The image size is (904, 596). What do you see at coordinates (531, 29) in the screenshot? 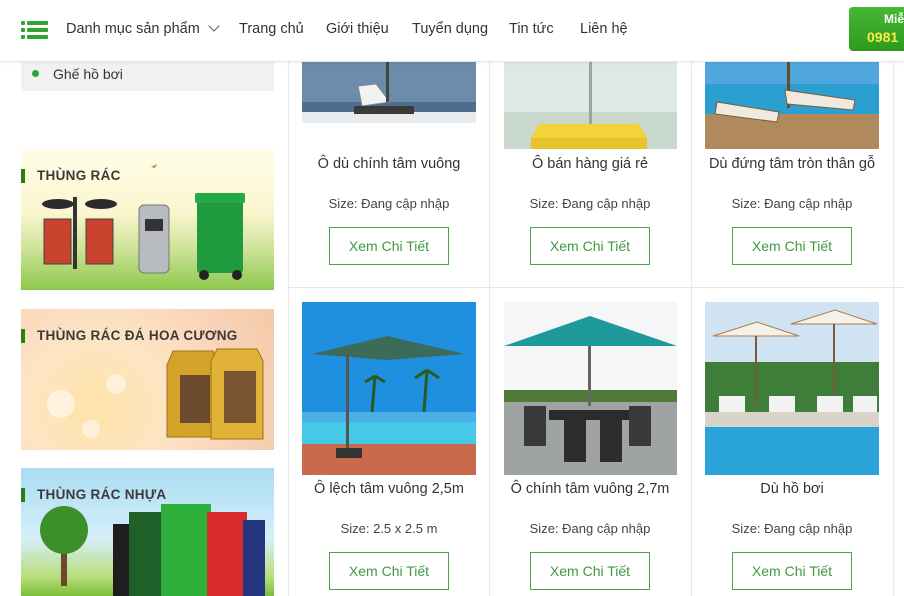
I see `nav-news: Tin tức` at bounding box center [531, 29].